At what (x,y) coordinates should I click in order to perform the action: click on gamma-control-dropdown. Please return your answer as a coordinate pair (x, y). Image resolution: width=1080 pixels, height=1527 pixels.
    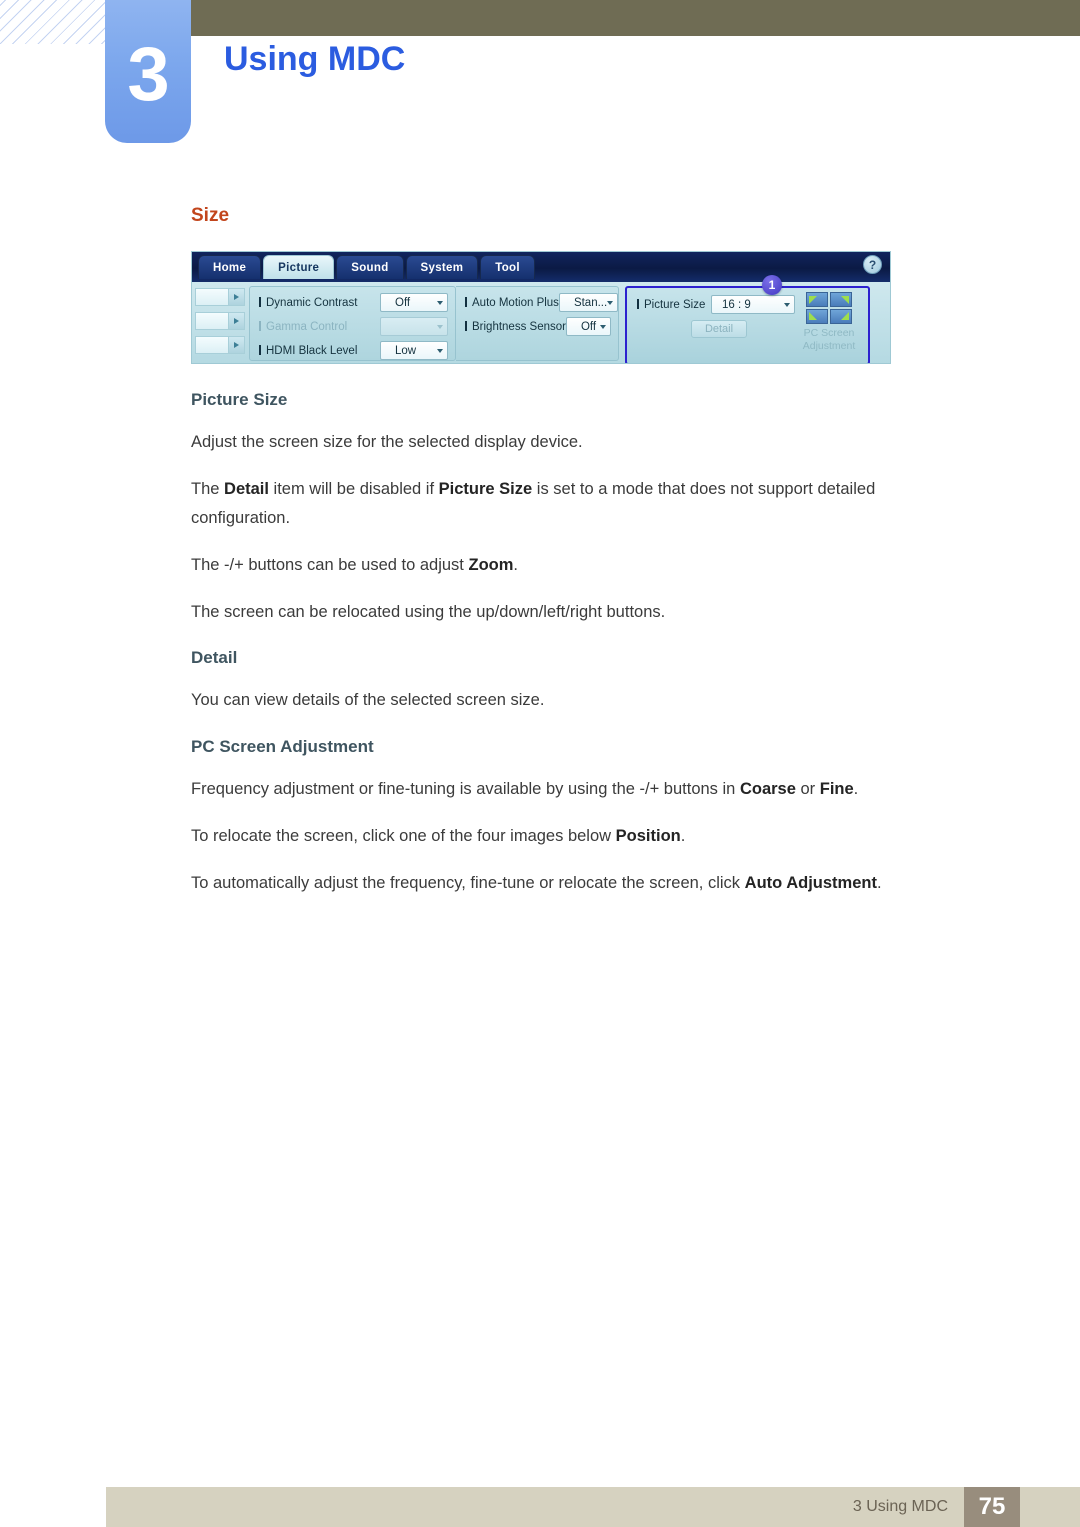
    Looking at the image, I should click on (414, 326).